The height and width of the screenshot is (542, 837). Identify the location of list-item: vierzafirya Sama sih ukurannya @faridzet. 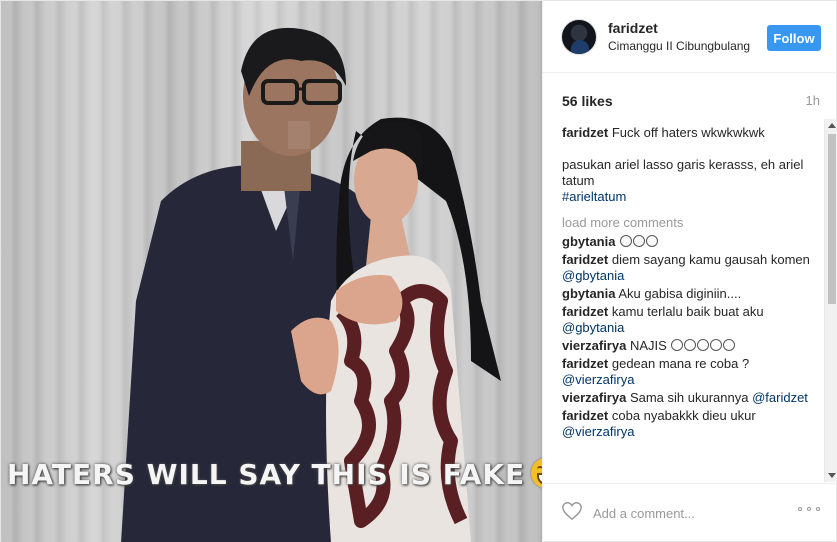
(693, 398).